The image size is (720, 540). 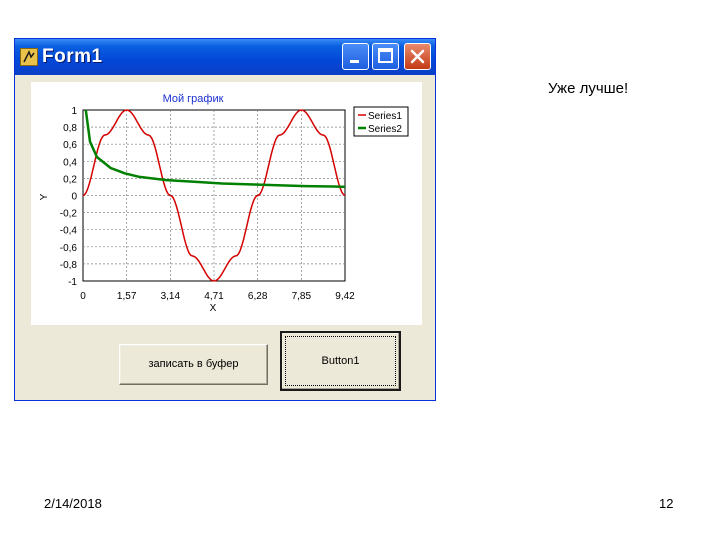 I want to click on chart-title: Мой график, so click(x=193, y=99).